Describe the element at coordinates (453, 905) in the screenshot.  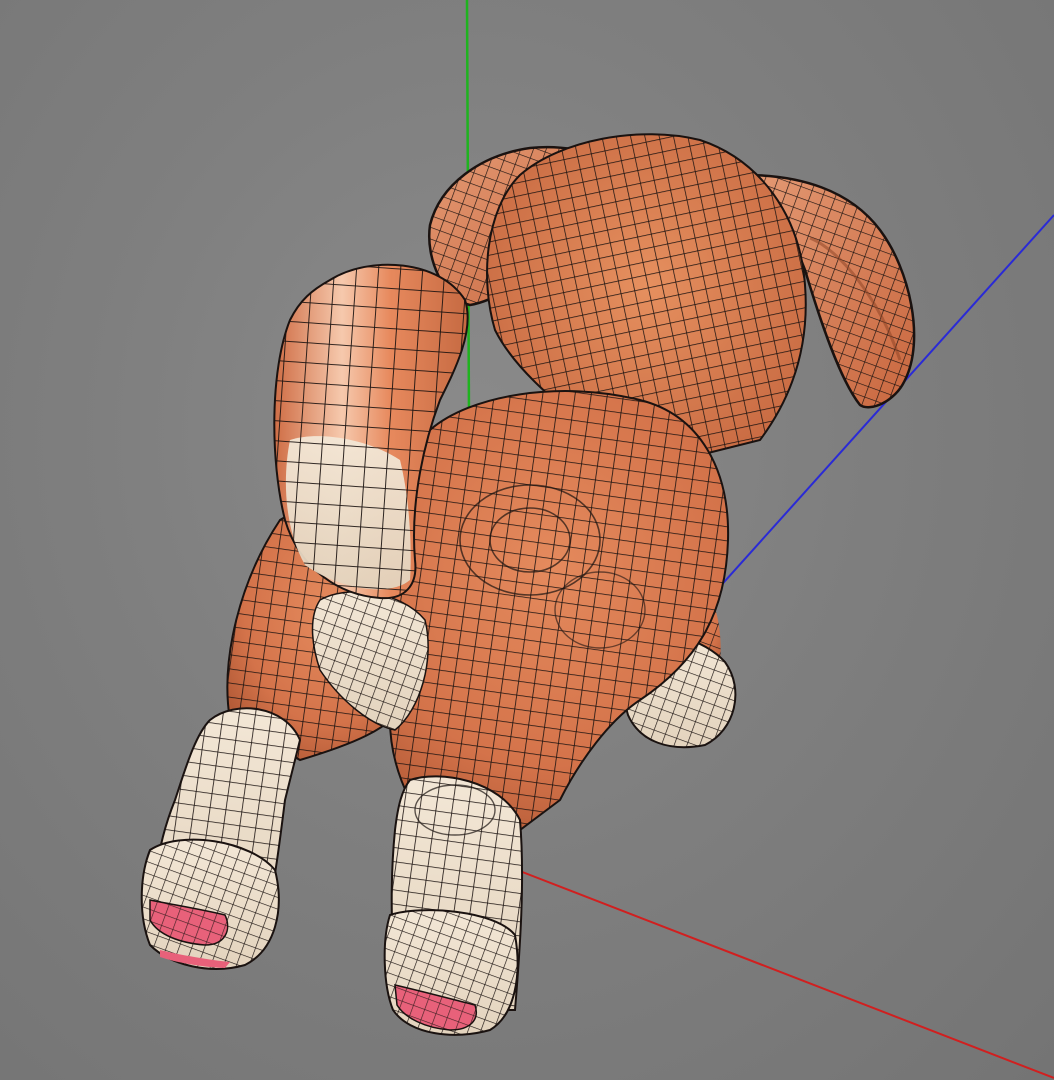
I see `leg-back-center` at that location.